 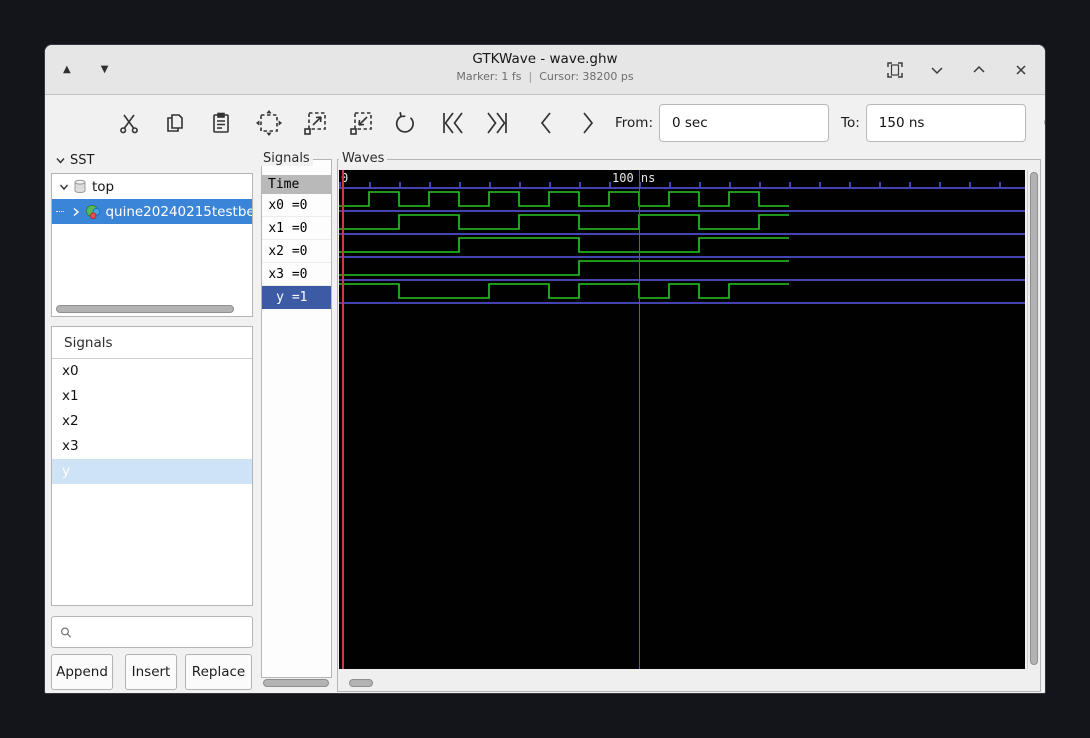 I want to click on module-icon, so click(x=93, y=212).